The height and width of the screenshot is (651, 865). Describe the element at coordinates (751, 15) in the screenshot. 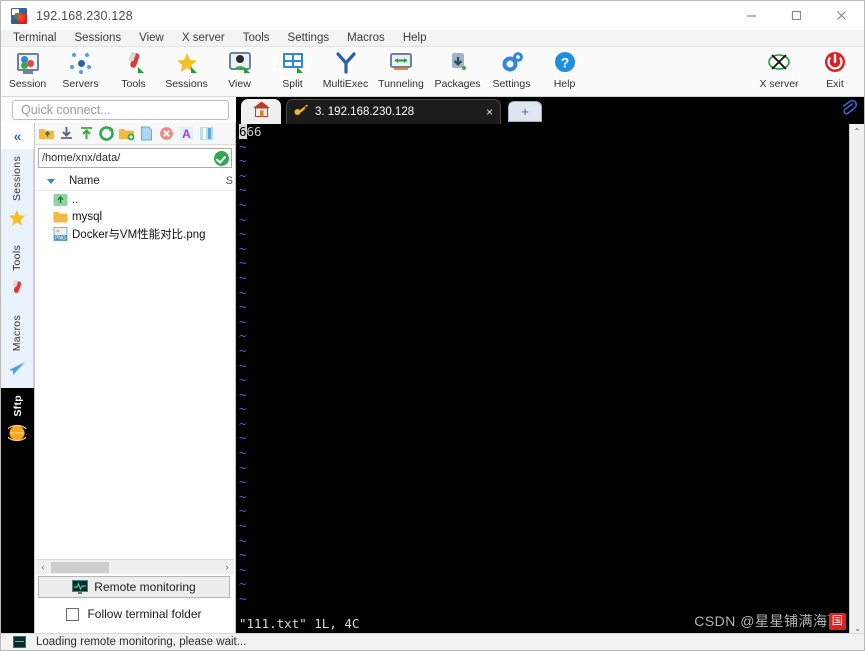

I see `minimize-icon` at that location.